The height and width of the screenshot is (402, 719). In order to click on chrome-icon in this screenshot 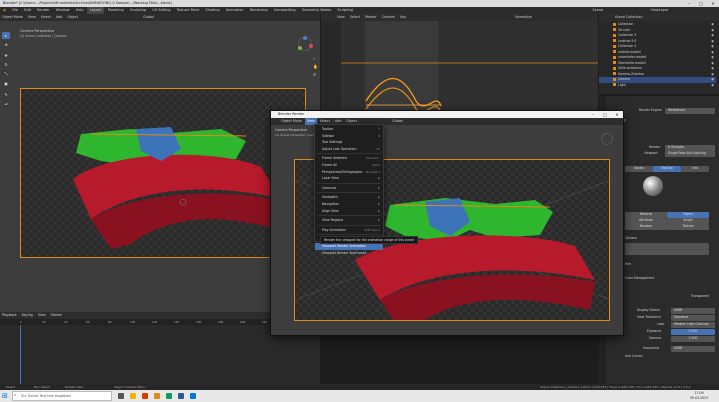, I will do `click(169, 396)`.